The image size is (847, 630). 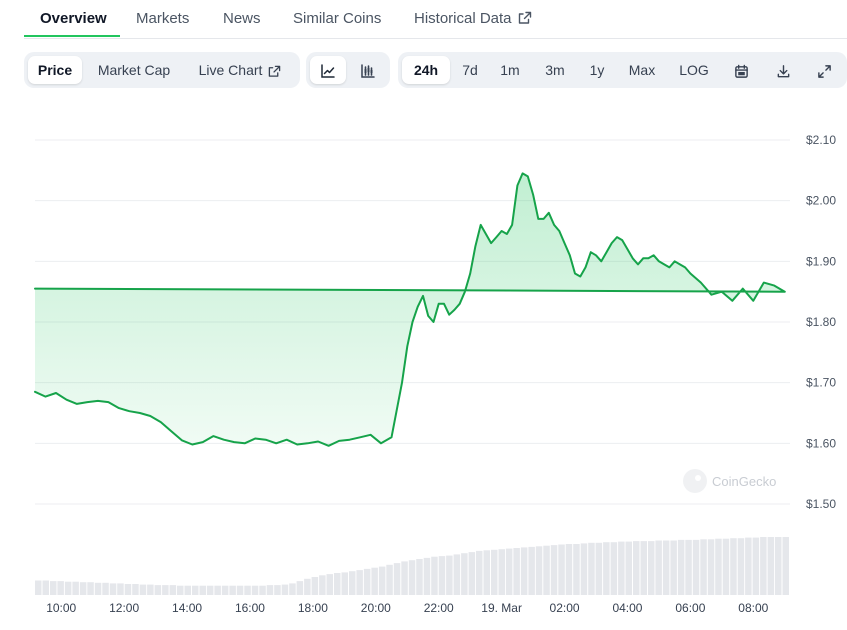 I want to click on y-tick-label: $1.90, so click(x=821, y=261).